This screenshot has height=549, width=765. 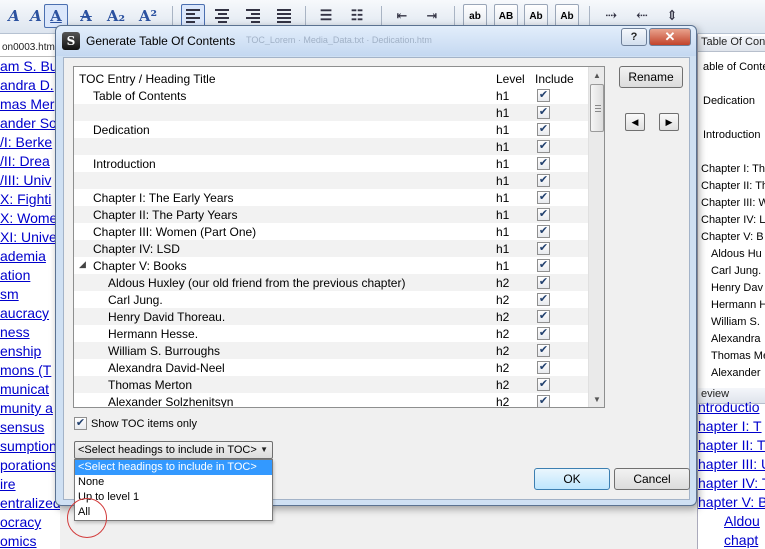 I want to click on toc-panel-item: Alexandra, so click(x=736, y=339).